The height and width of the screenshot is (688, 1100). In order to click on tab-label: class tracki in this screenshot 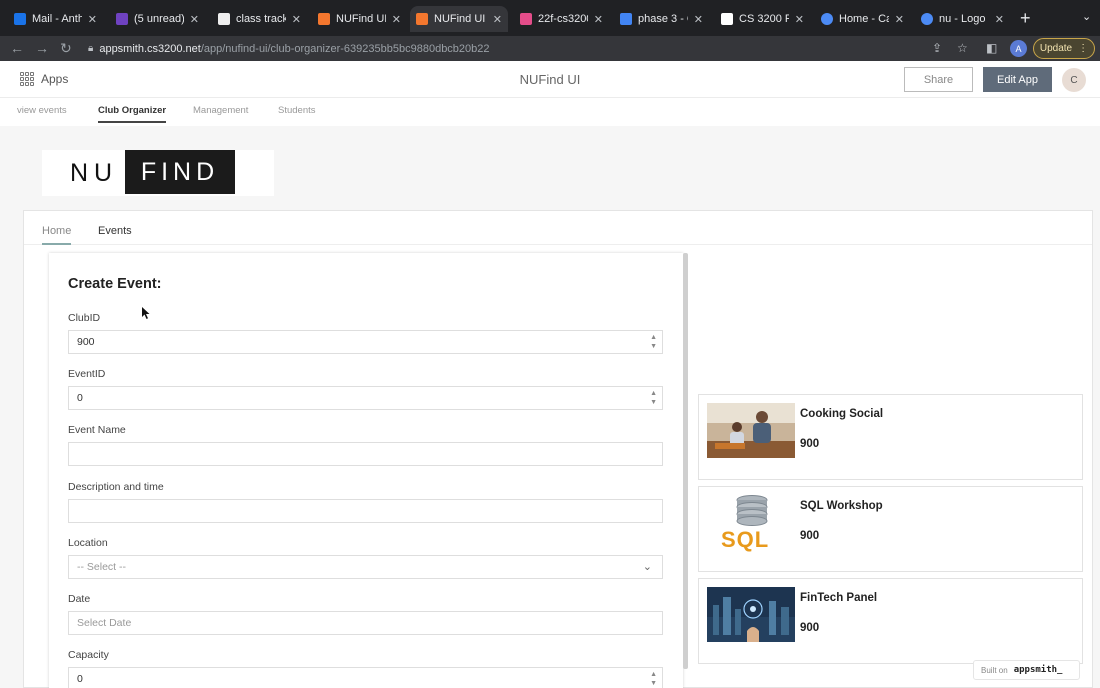, I will do `click(261, 19)`.